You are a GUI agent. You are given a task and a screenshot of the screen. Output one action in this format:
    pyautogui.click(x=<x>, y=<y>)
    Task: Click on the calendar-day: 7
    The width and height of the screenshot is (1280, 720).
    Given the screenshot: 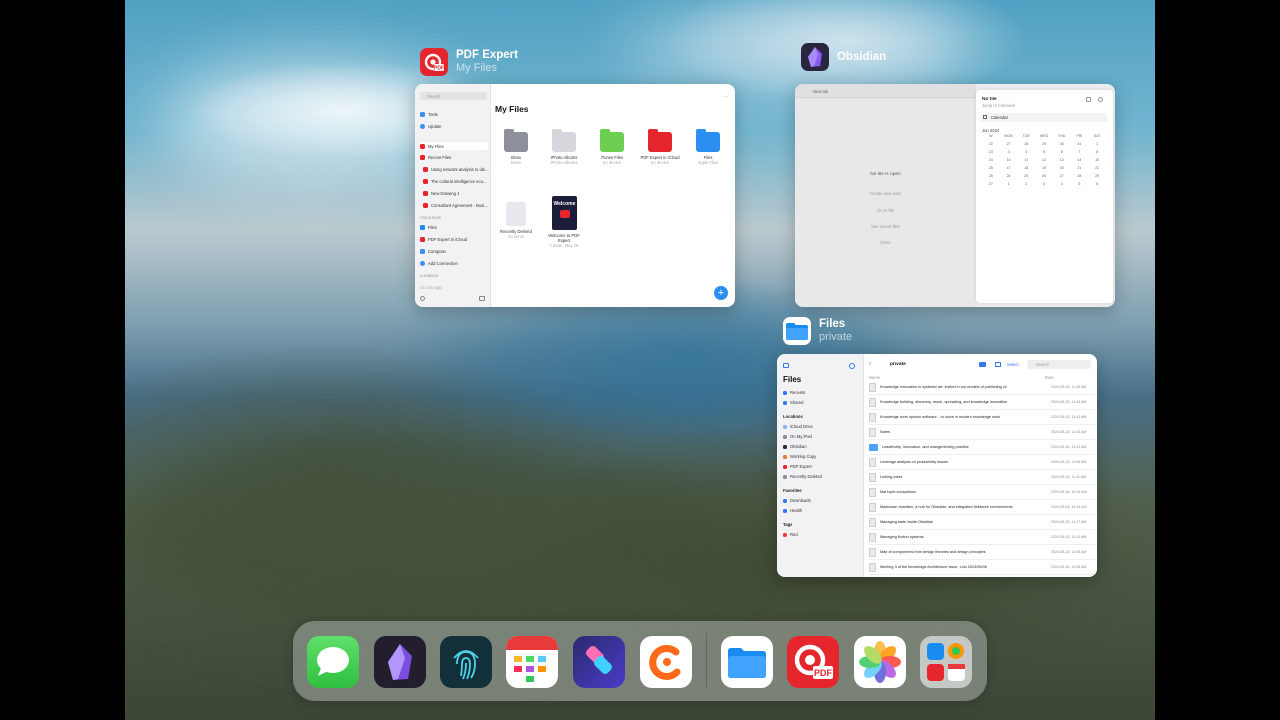 What is the action you would take?
    pyautogui.click(x=1080, y=152)
    